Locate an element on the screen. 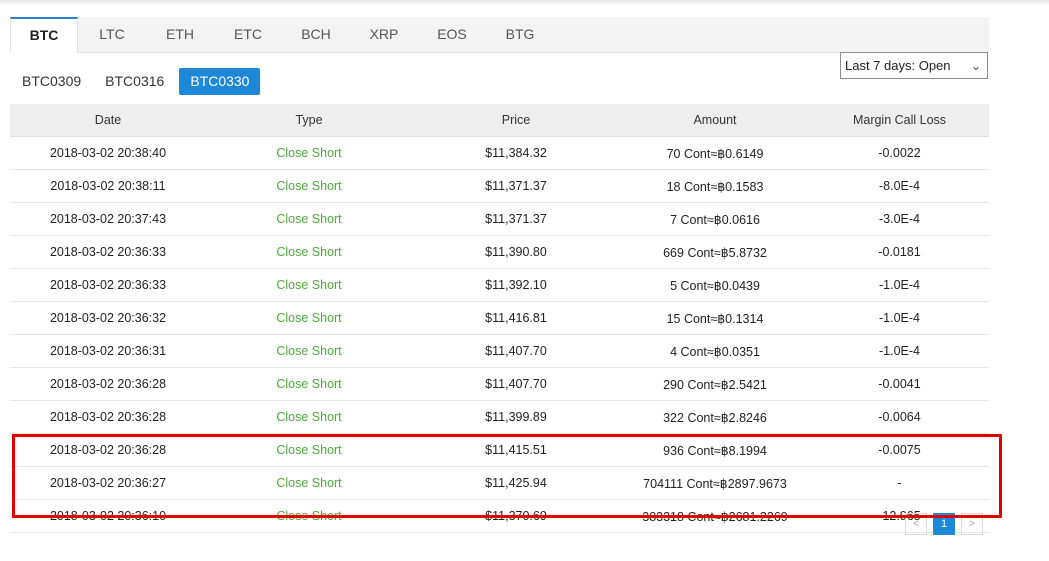  tab-btg: BTG is located at coordinates (520, 34).